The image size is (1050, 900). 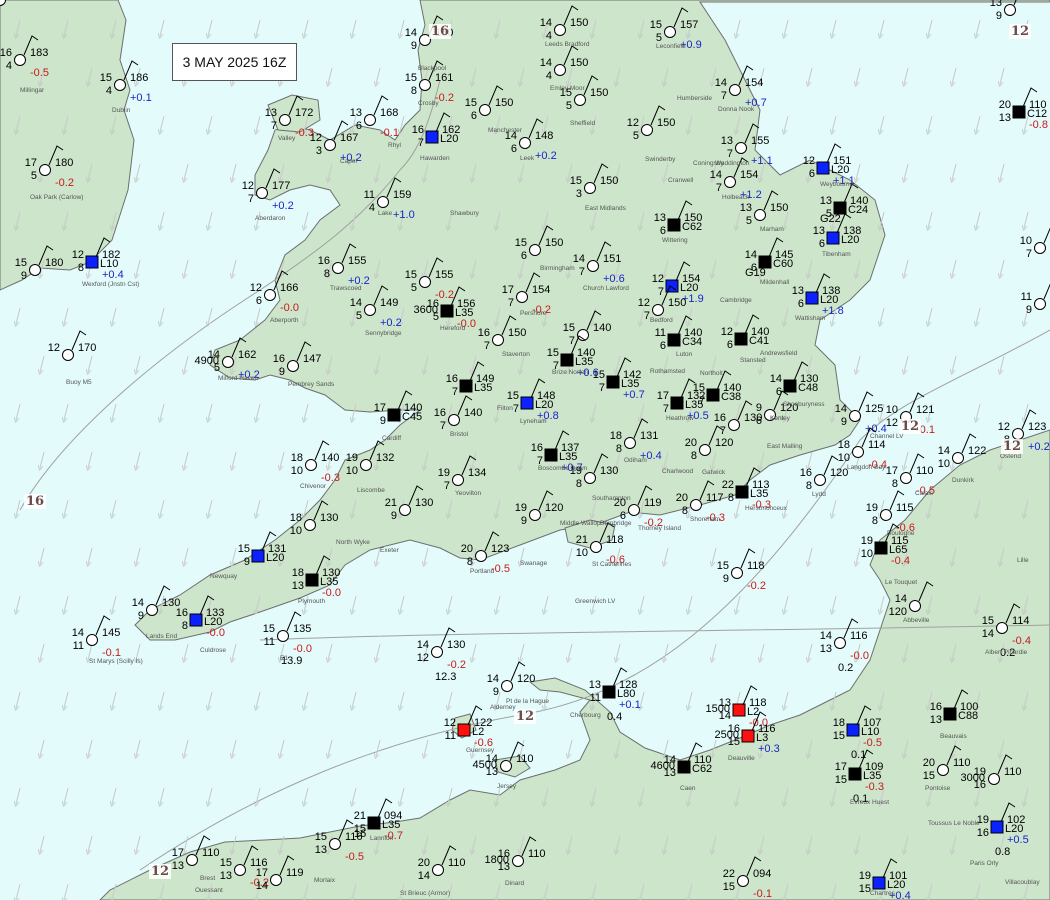 I want to click on dewpoint: 11, so click(x=450, y=736).